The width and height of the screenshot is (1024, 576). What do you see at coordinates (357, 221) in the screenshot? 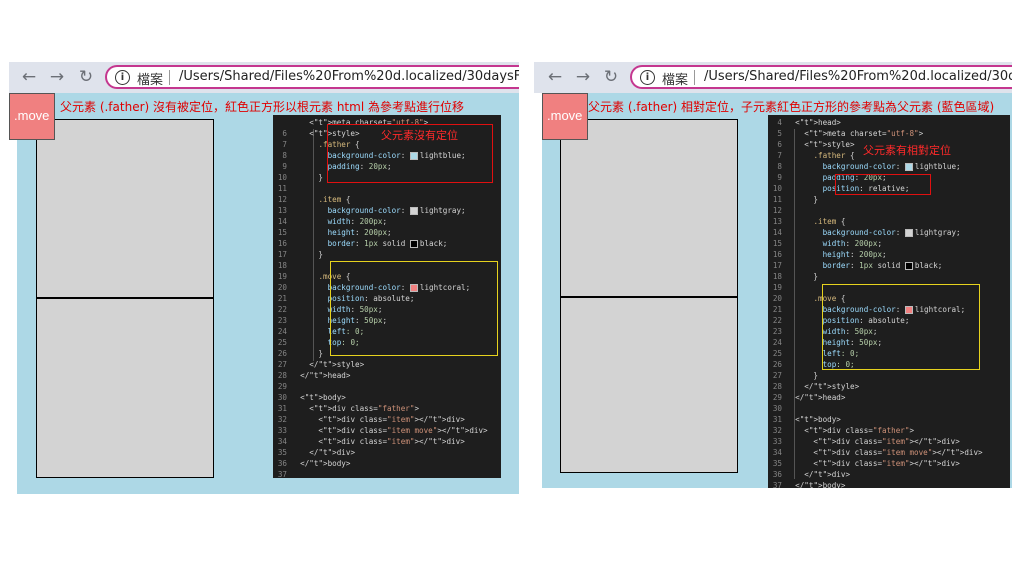
I see `code-text: width: 200px;` at bounding box center [357, 221].